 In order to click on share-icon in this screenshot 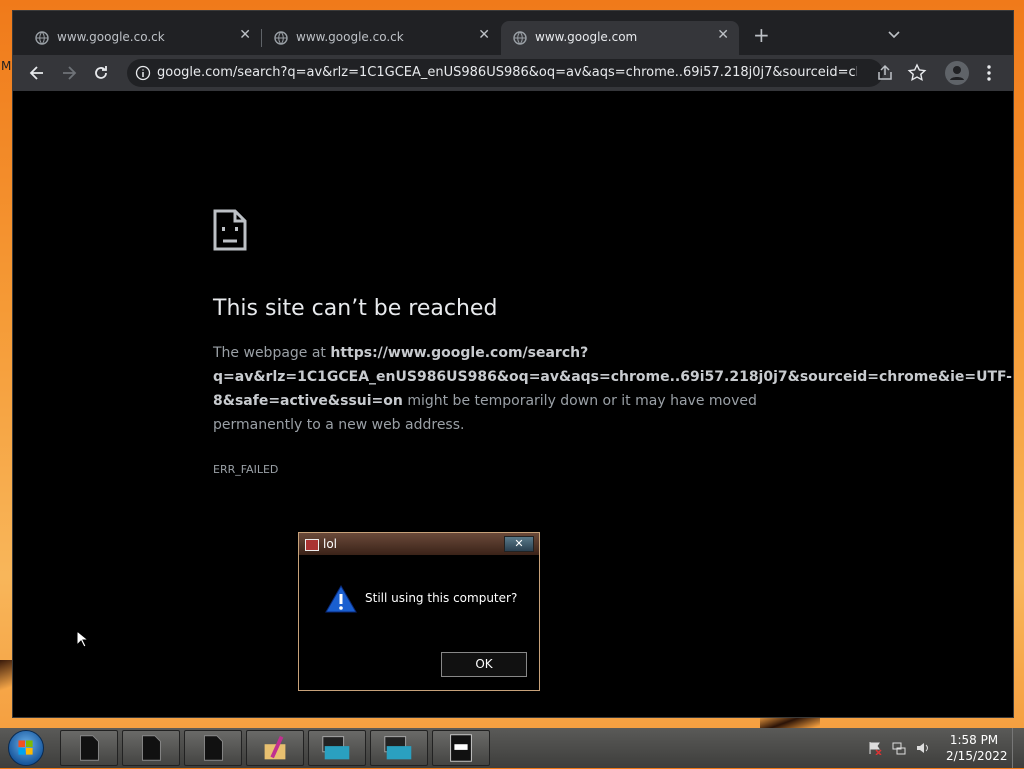, I will do `click(885, 73)`.